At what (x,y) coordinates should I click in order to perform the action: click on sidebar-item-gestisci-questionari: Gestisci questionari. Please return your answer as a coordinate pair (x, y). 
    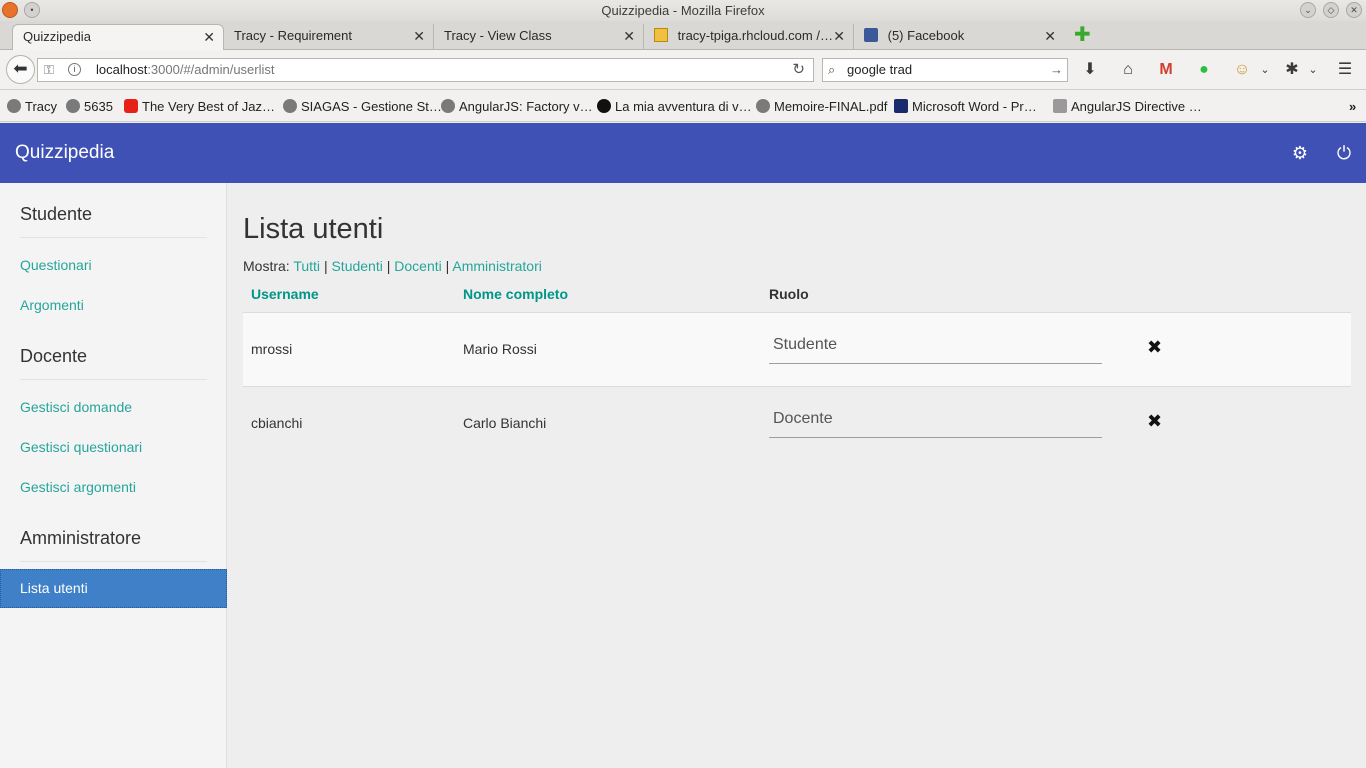
    Looking at the image, I should click on (81, 447).